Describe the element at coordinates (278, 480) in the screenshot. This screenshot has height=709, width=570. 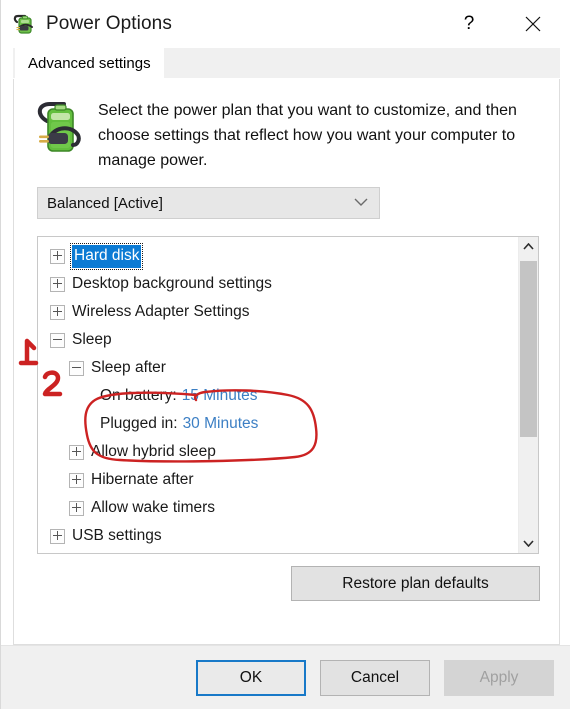
I see `tree-item-hibernate-after: Hibernate after` at that location.